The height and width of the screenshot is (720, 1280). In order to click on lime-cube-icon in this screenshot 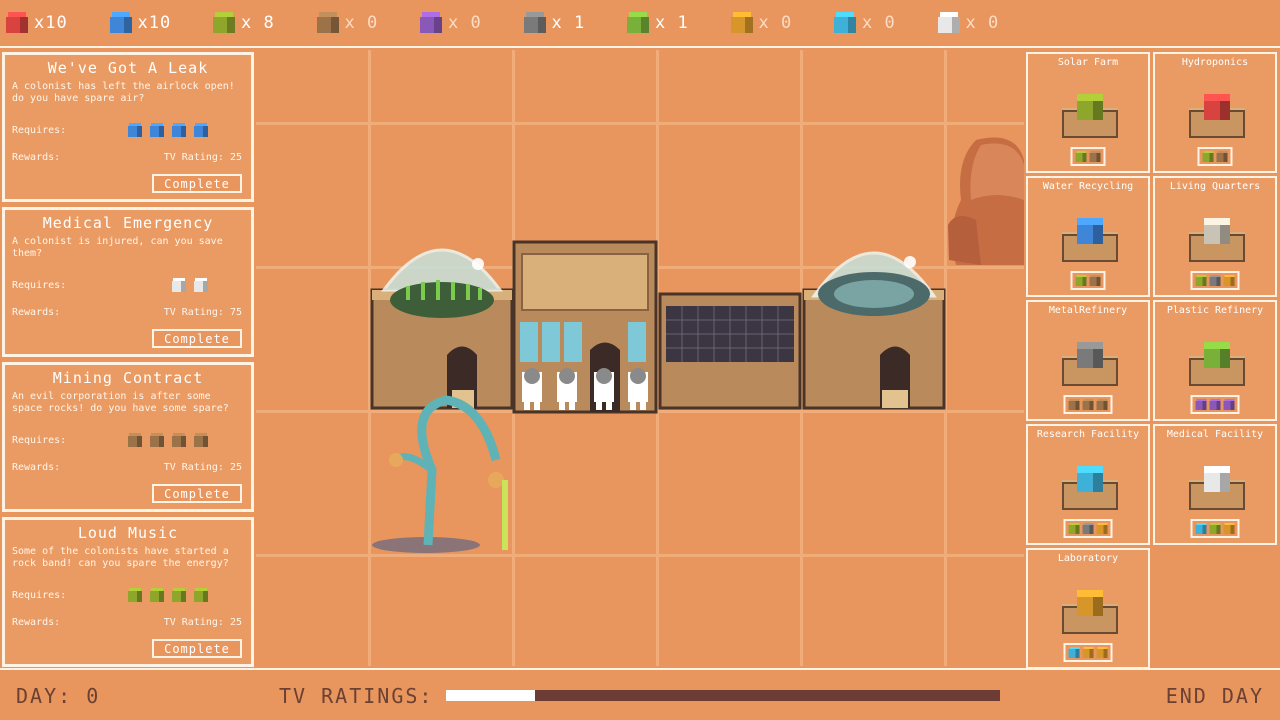, I will do `click(638, 23)`.